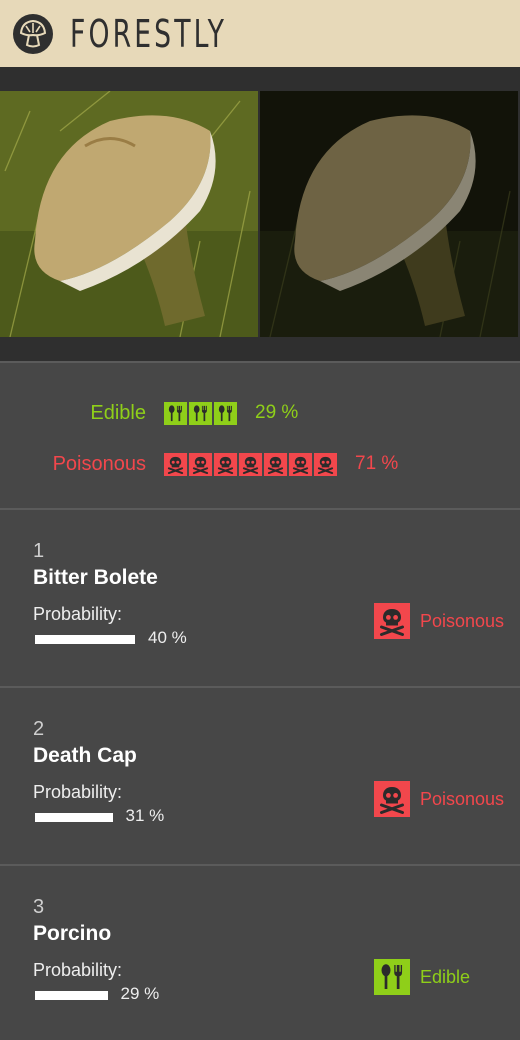 This screenshot has height=1040, width=520. Describe the element at coordinates (377, 463) in the screenshot. I see `poisonous-percent: 71 %` at that location.